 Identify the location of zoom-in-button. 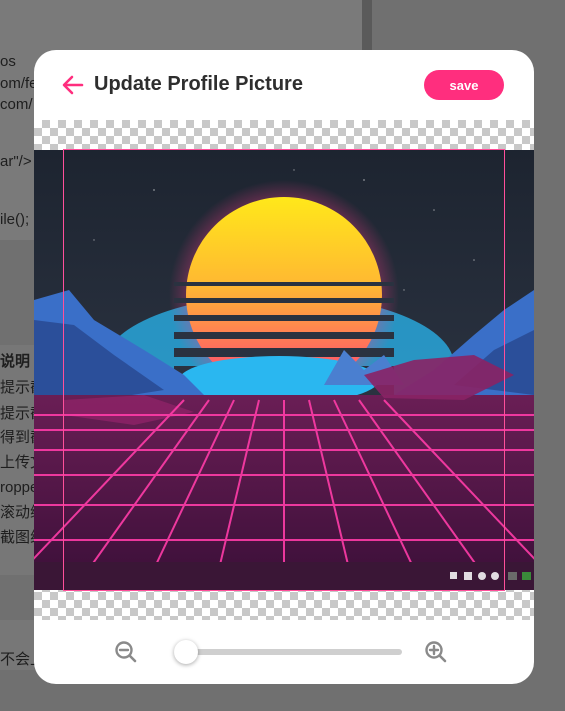
(436, 652).